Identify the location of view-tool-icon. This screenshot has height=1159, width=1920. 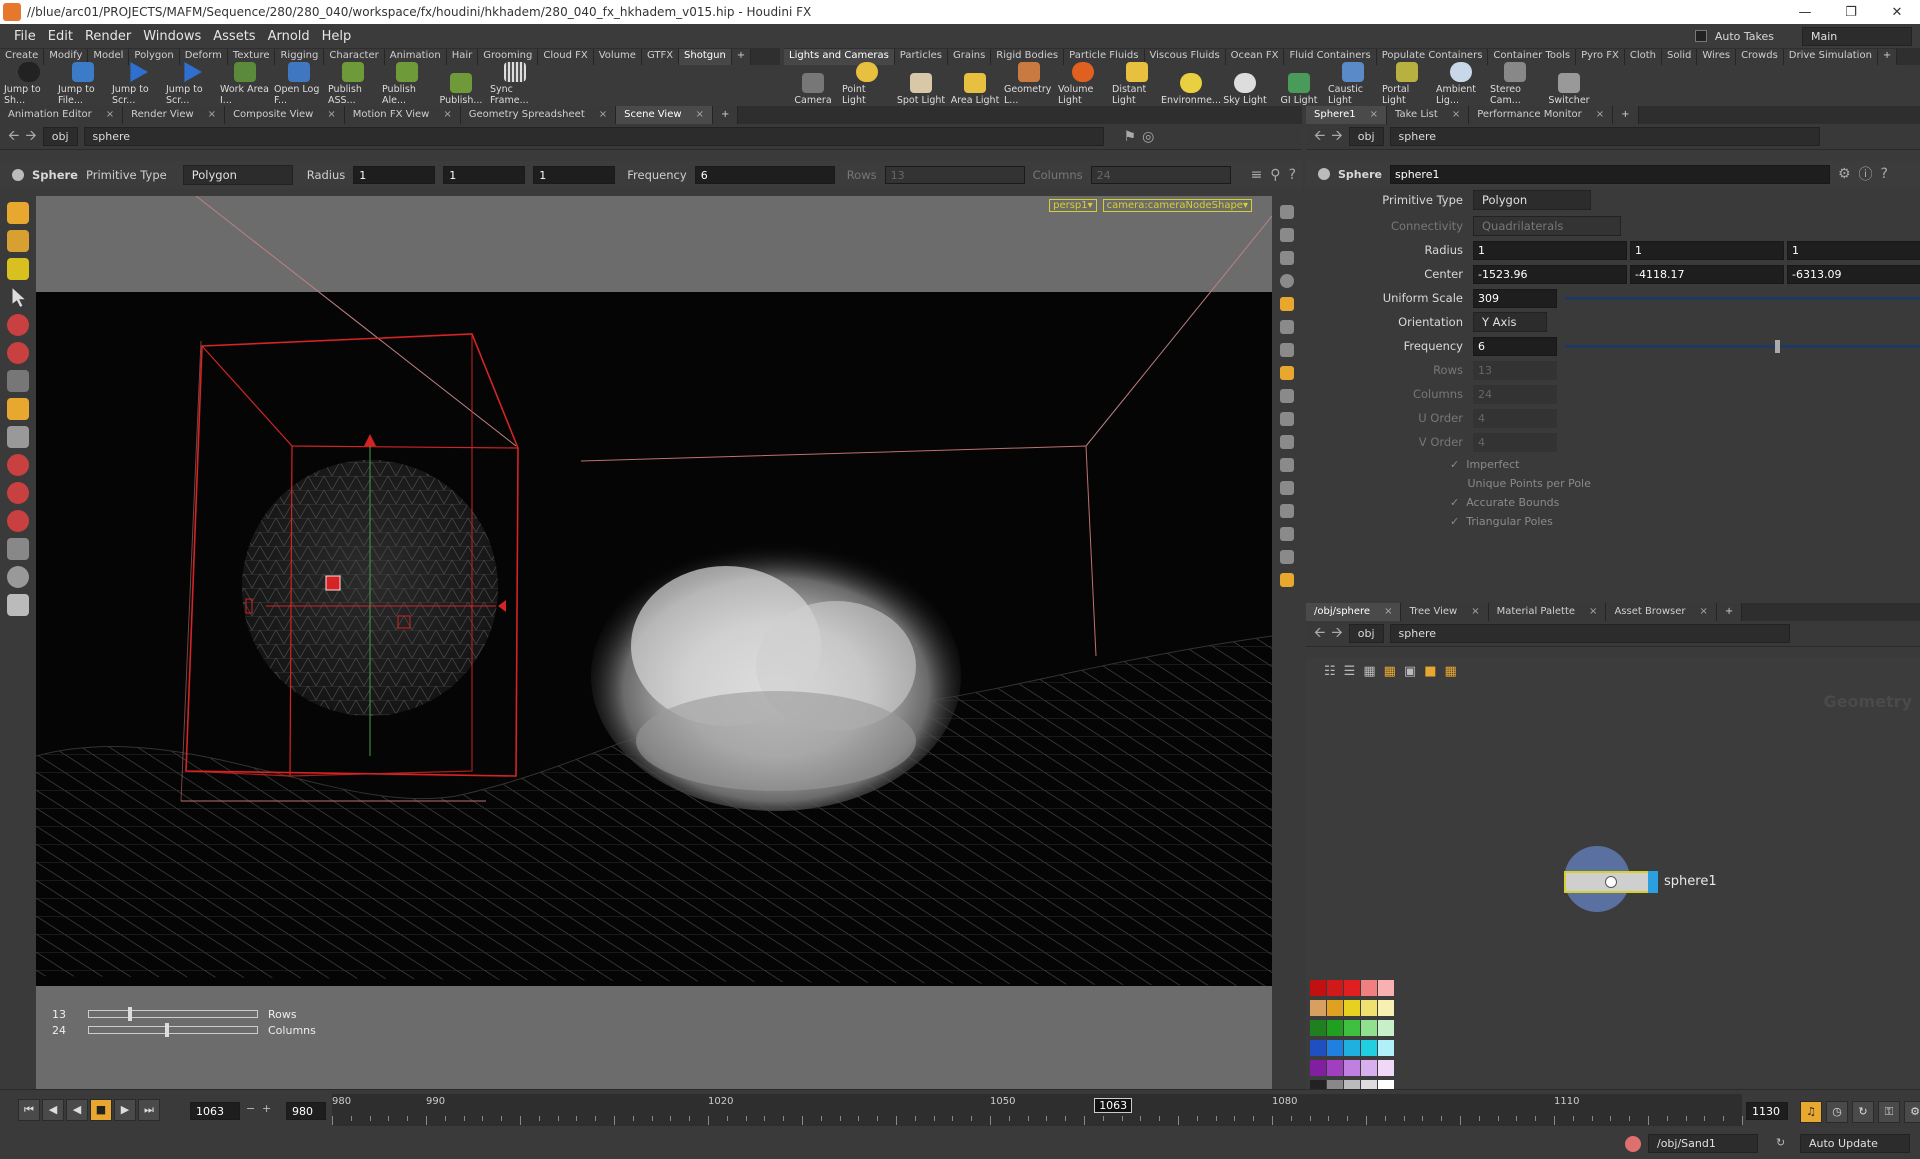
(18, 549).